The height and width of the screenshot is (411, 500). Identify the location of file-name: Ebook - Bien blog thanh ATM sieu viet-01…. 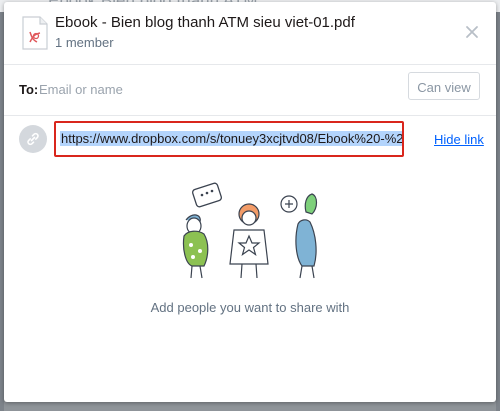
(205, 22).